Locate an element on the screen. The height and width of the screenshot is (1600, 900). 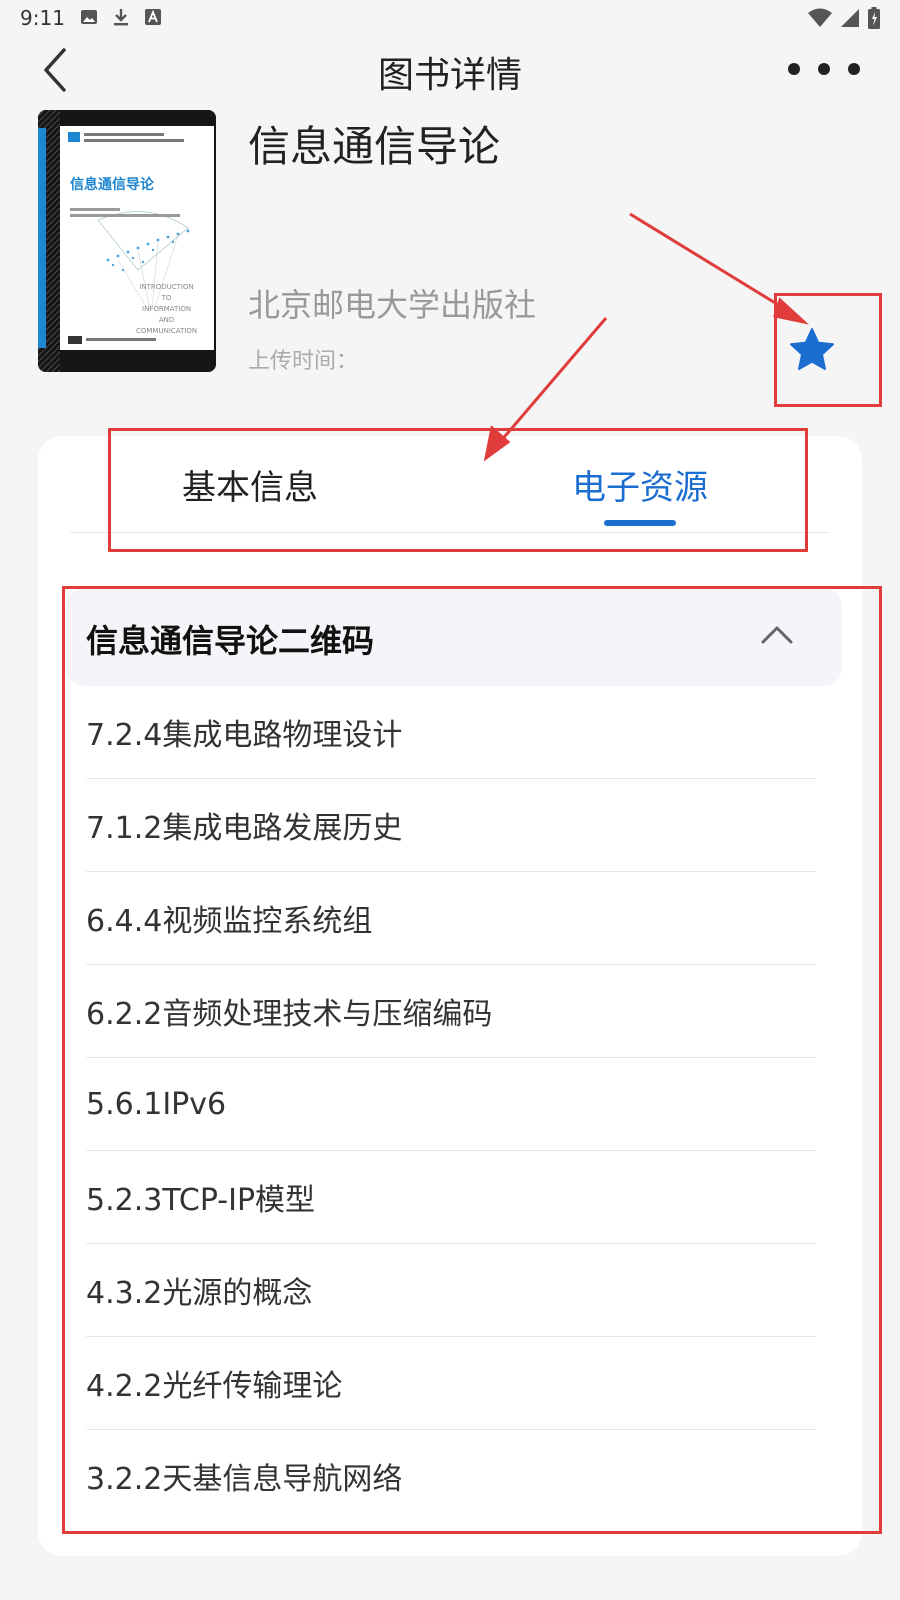
resource-item: 7.1.2集成电路发展历史 is located at coordinates (451, 825).